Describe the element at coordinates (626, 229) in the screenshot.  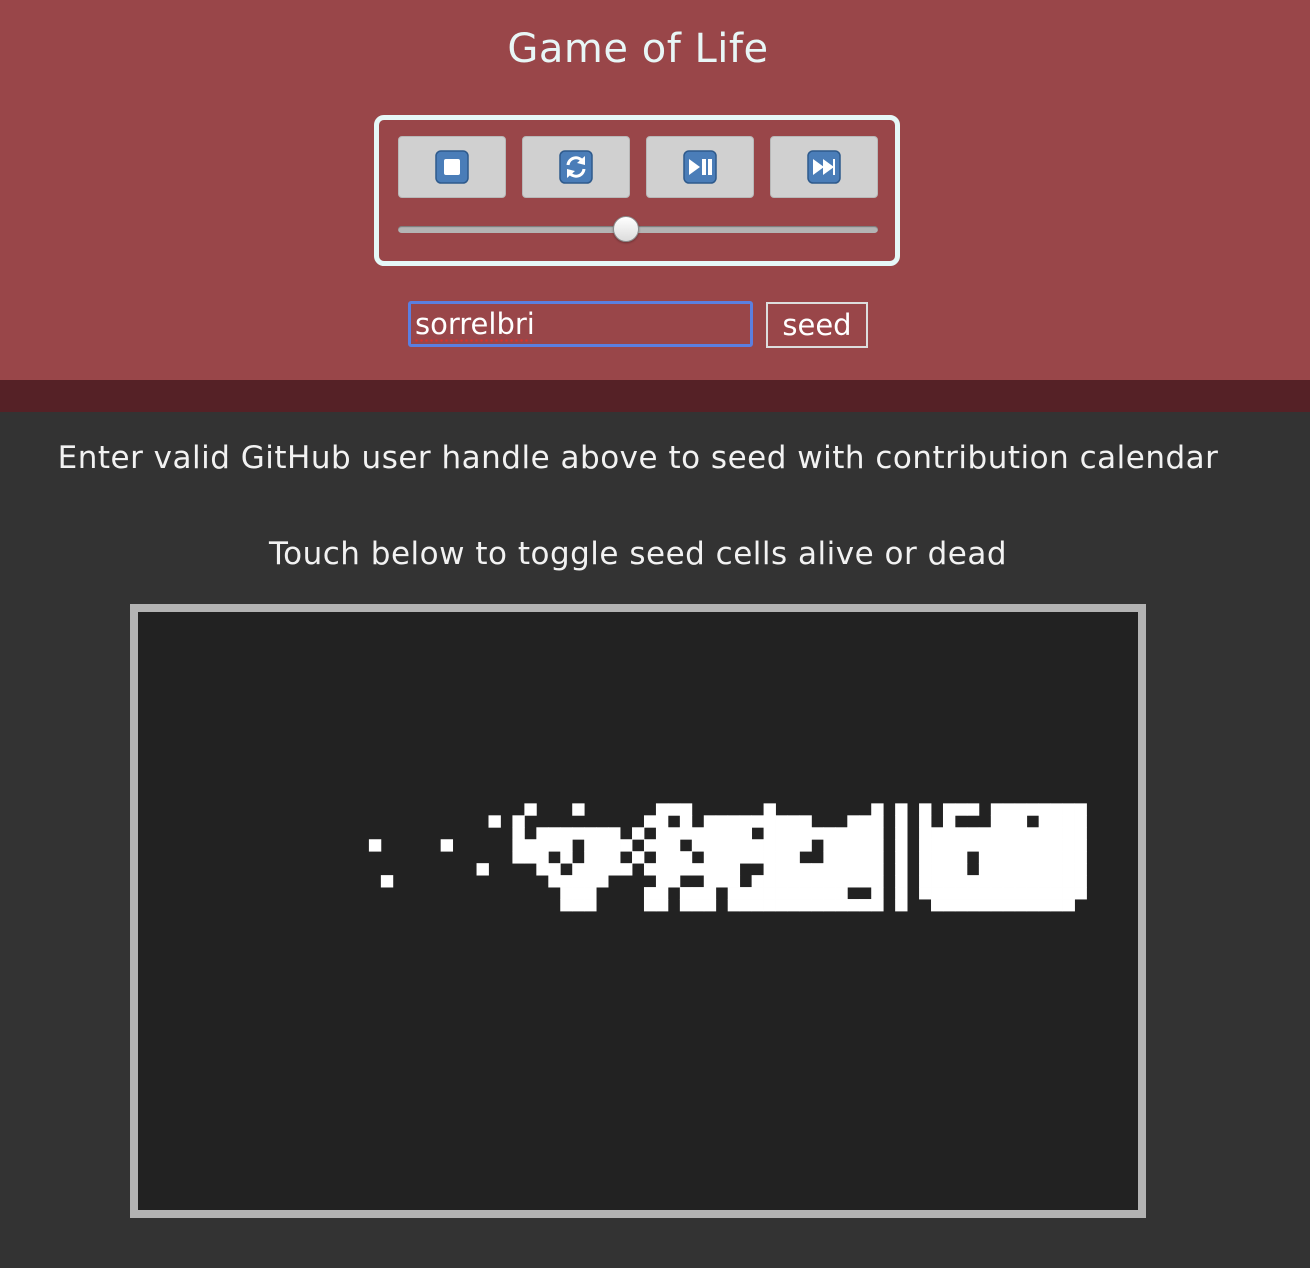
I see `speed-slider-thumb` at that location.